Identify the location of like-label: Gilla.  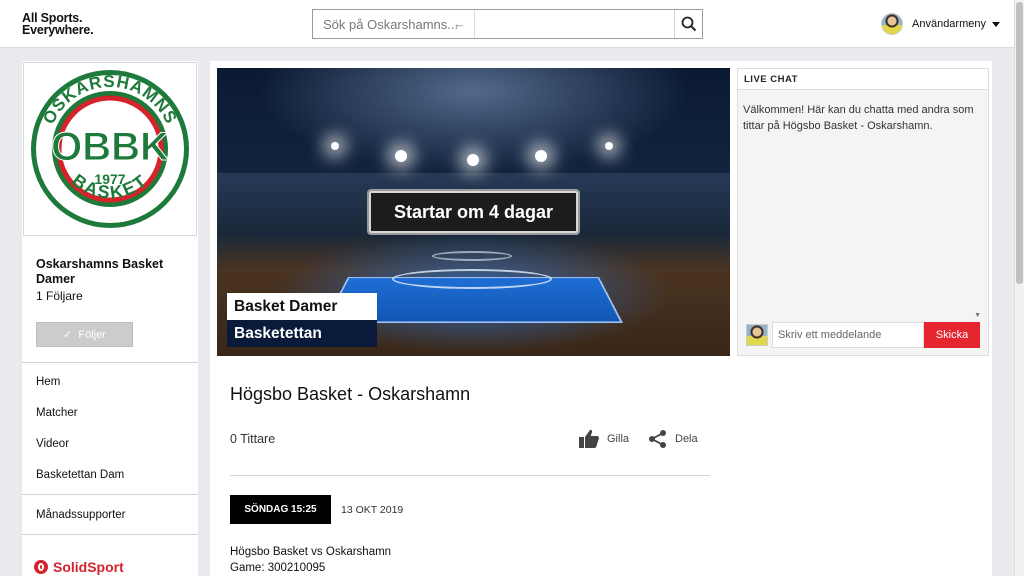
(618, 439).